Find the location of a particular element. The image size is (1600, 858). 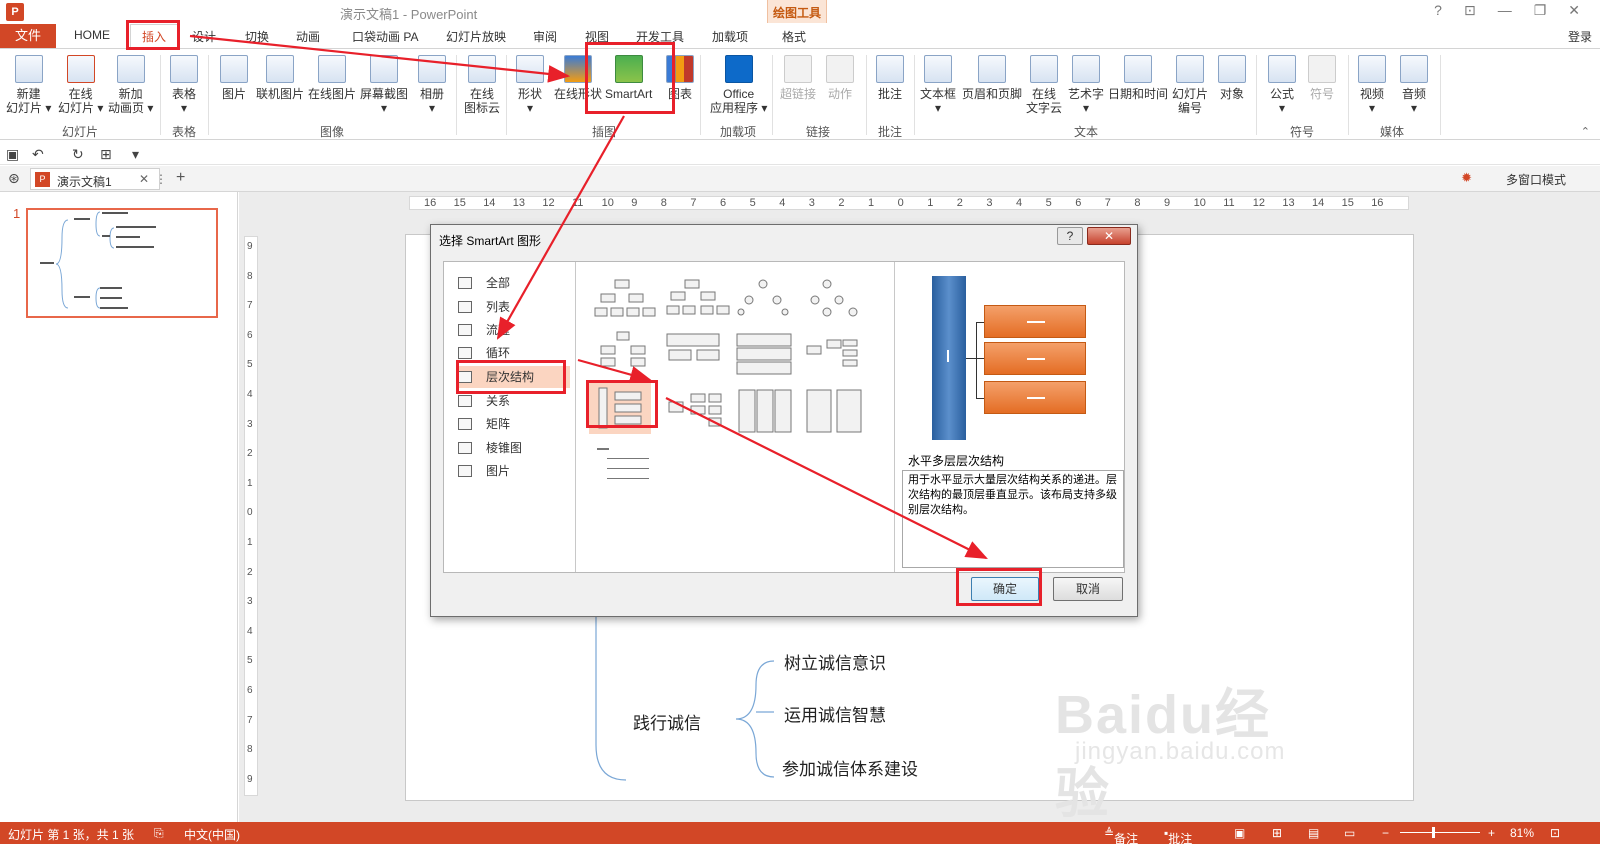

tab-transitions: 切换 is located at coordinates (257, 36).